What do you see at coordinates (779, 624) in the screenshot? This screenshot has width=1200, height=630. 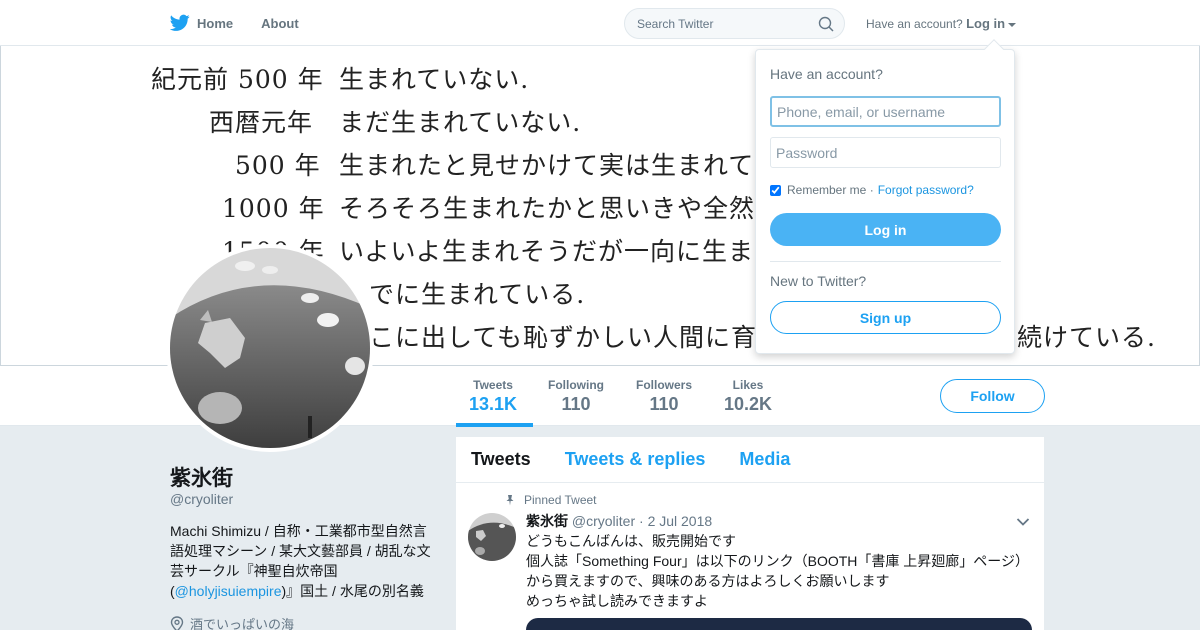 I see `tweet-media-preview` at bounding box center [779, 624].